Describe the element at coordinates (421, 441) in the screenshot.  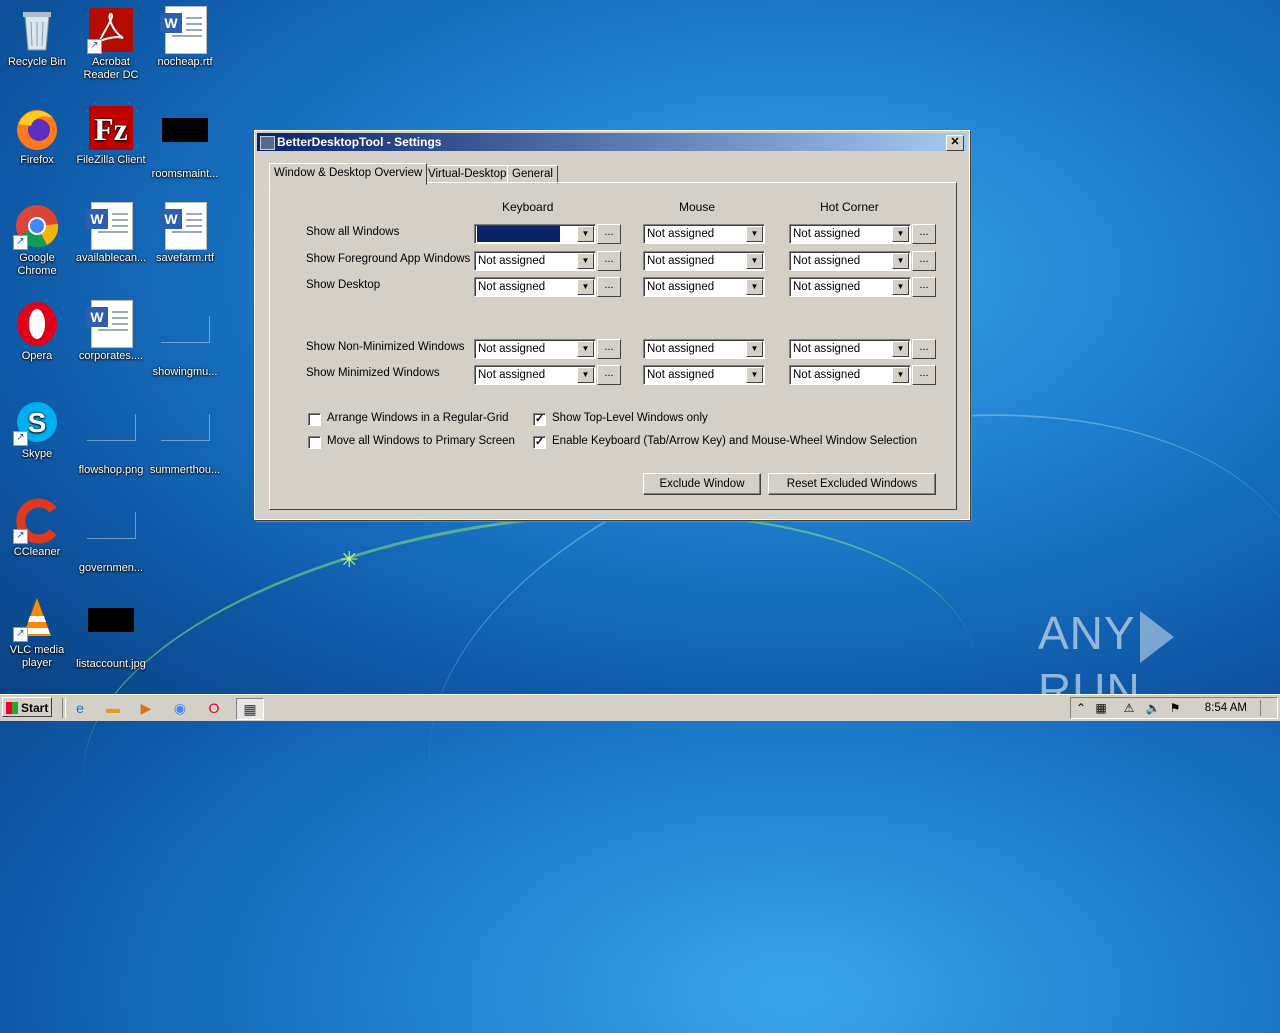
I see `checkbox-label: Move all Windows to Primary Screen` at that location.